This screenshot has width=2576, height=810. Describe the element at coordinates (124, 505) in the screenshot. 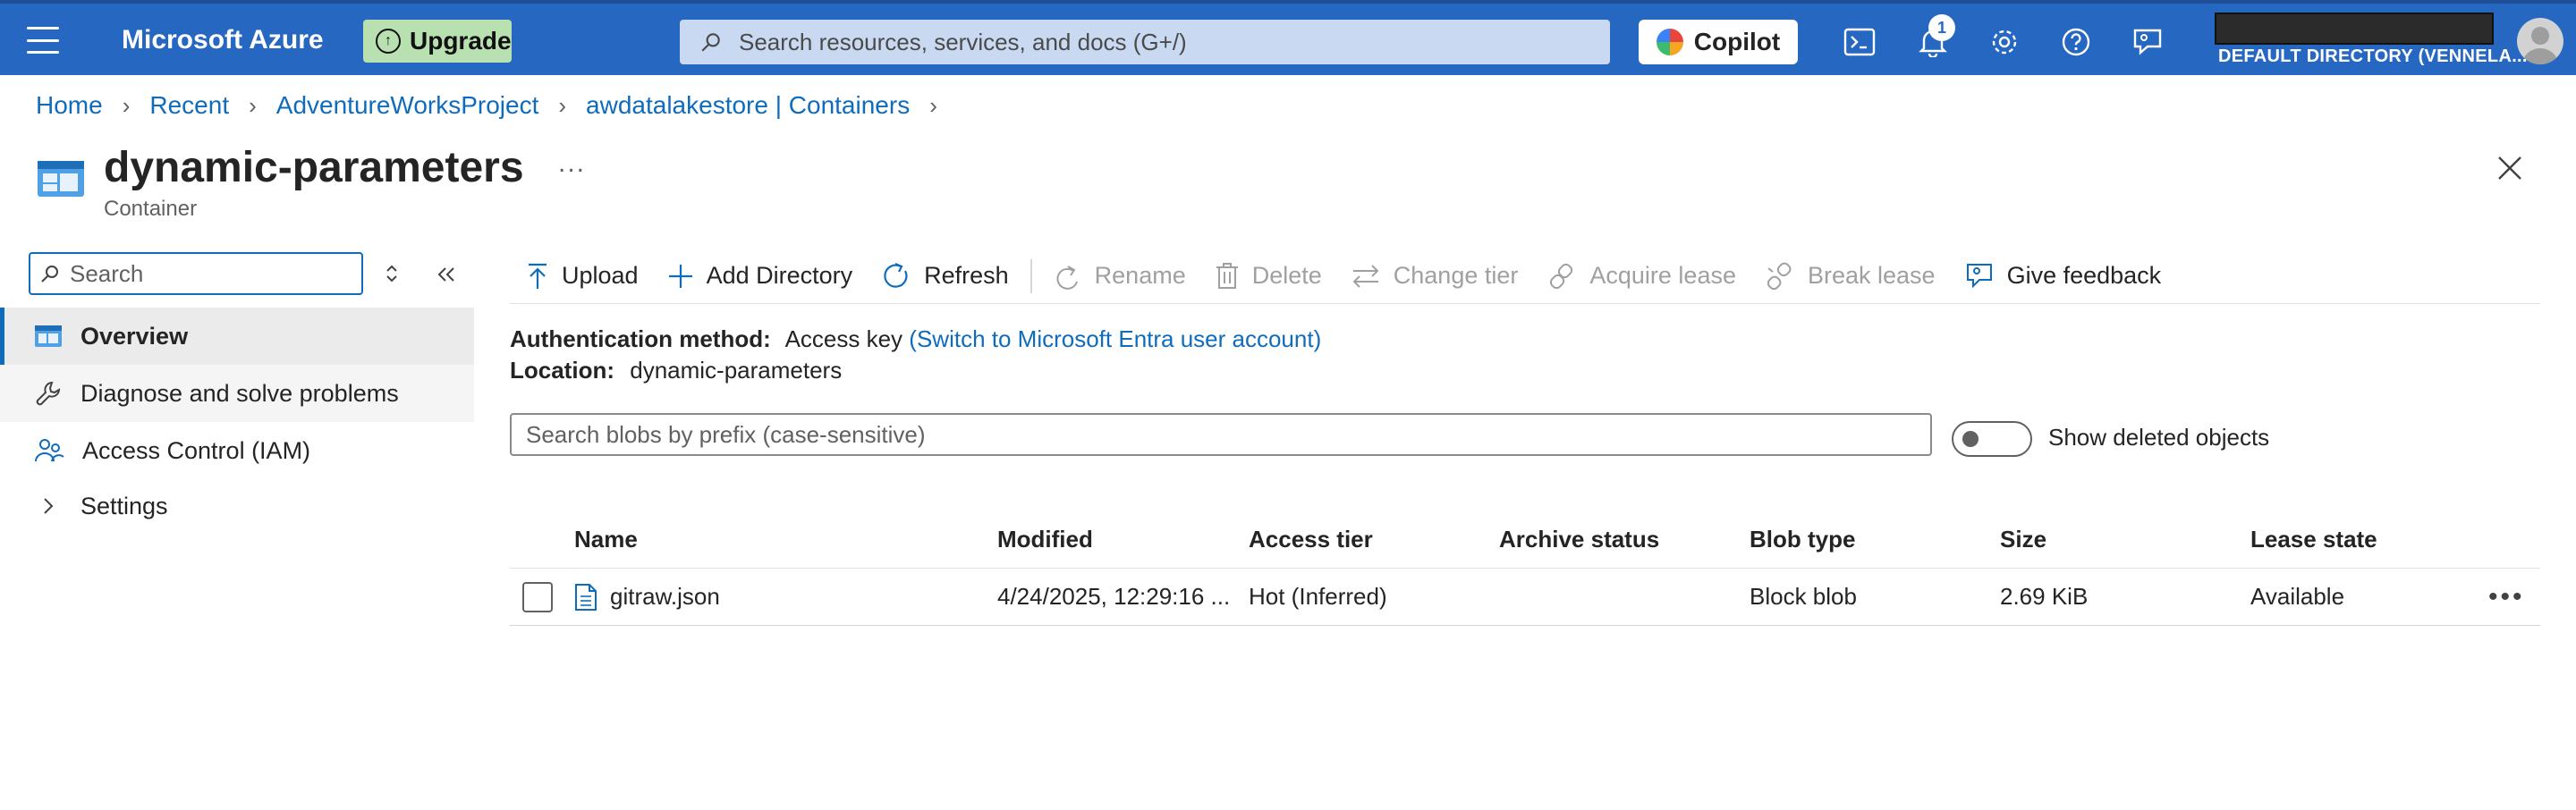

I see `nav-item-label: Settings` at that location.